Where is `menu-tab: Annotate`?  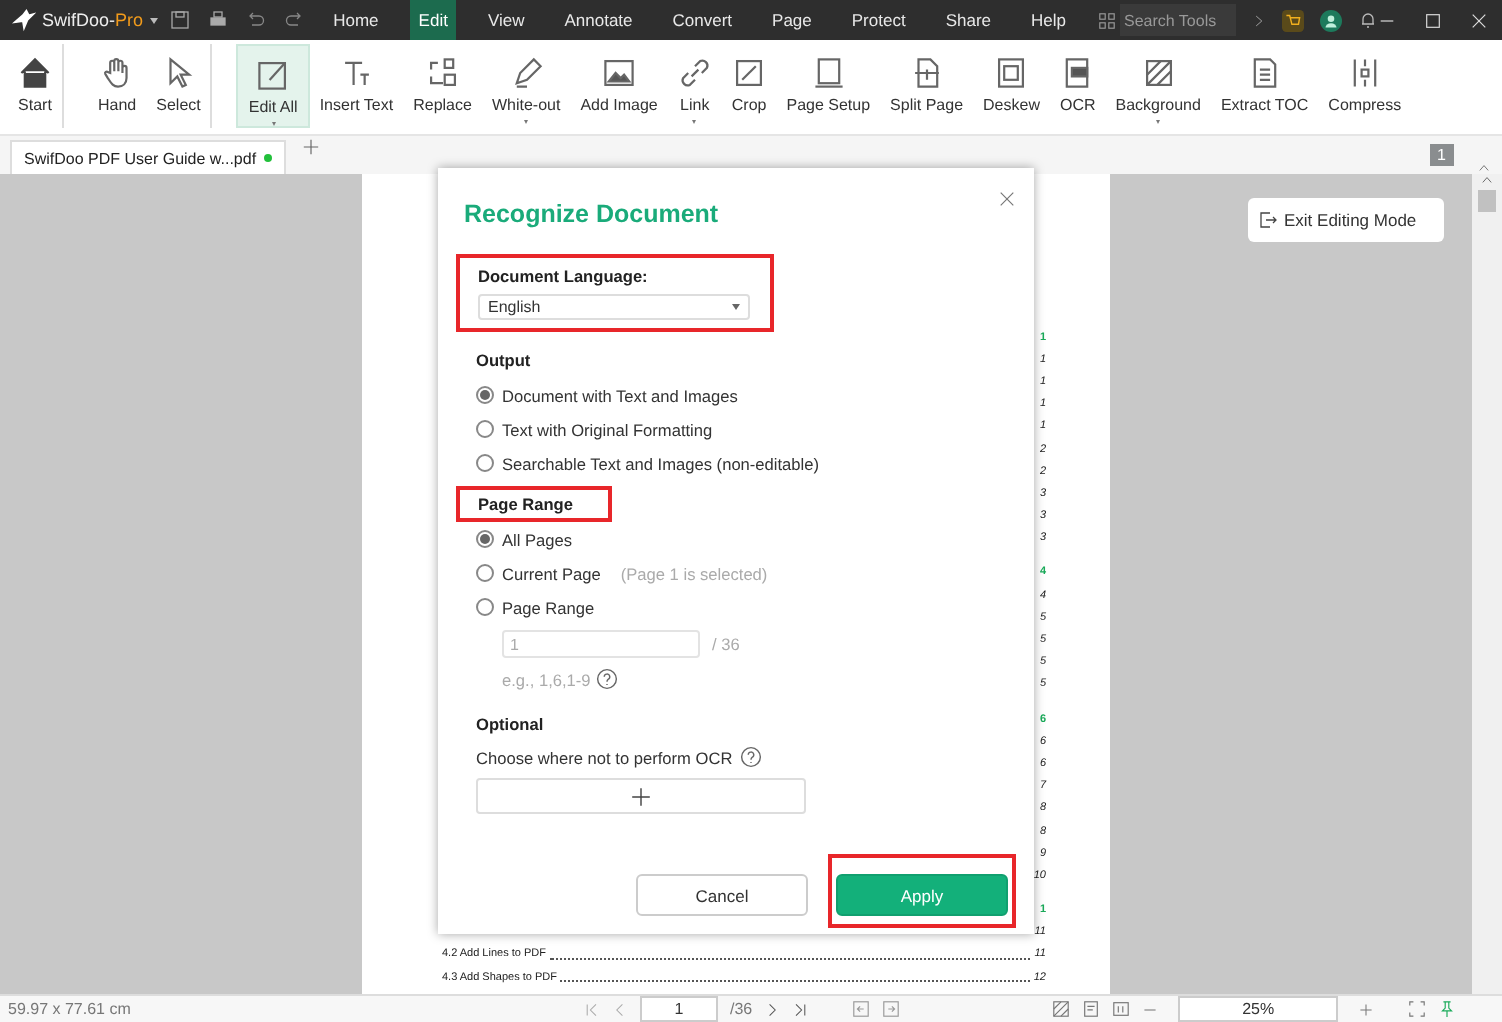
menu-tab: Annotate is located at coordinates (598, 20).